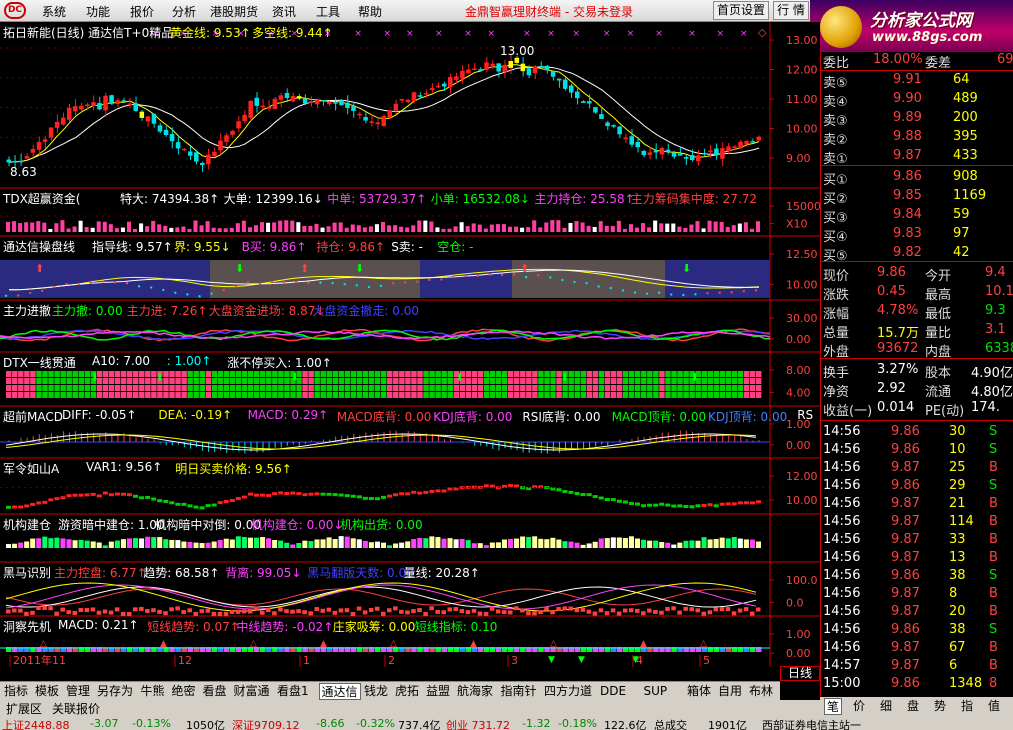  Describe the element at coordinates (78, 691) in the screenshot. I see `template-tab-2: 管理` at that location.